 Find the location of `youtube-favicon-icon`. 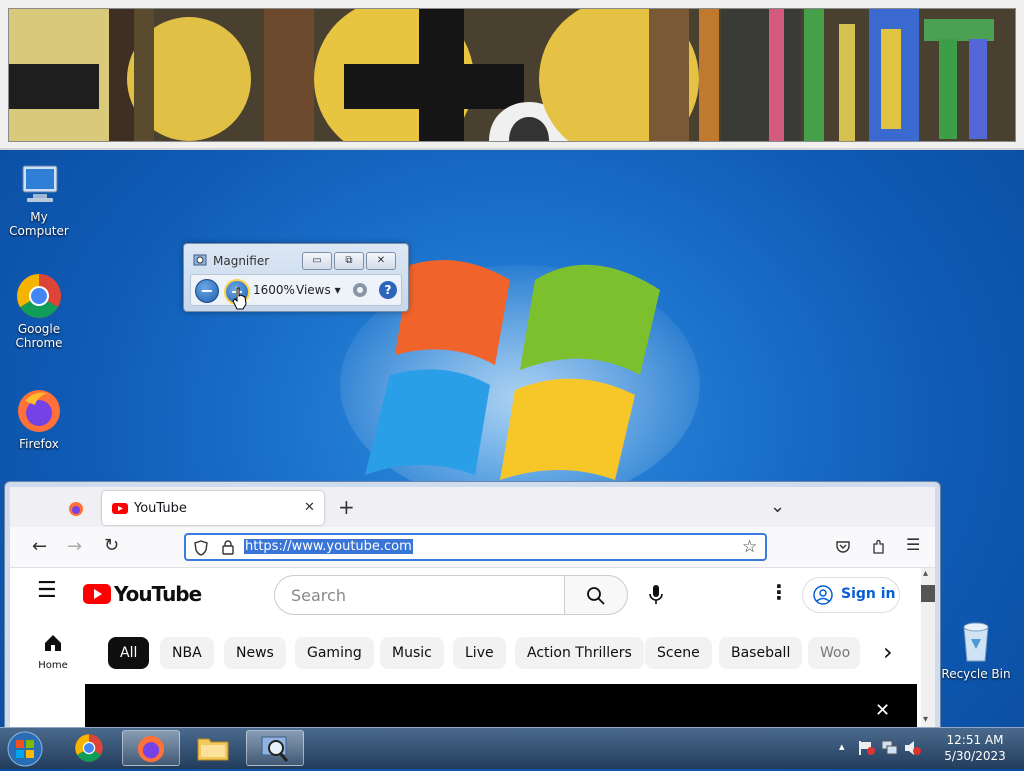

youtube-favicon-icon is located at coordinates (120, 508).